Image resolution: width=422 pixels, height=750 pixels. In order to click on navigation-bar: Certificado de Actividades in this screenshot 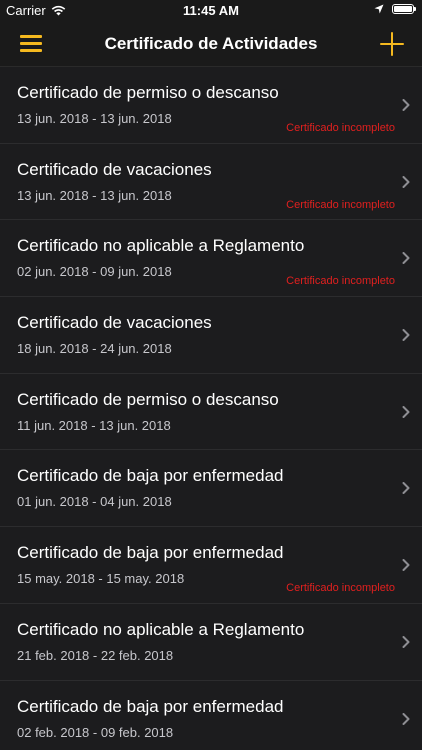, I will do `click(211, 44)`.